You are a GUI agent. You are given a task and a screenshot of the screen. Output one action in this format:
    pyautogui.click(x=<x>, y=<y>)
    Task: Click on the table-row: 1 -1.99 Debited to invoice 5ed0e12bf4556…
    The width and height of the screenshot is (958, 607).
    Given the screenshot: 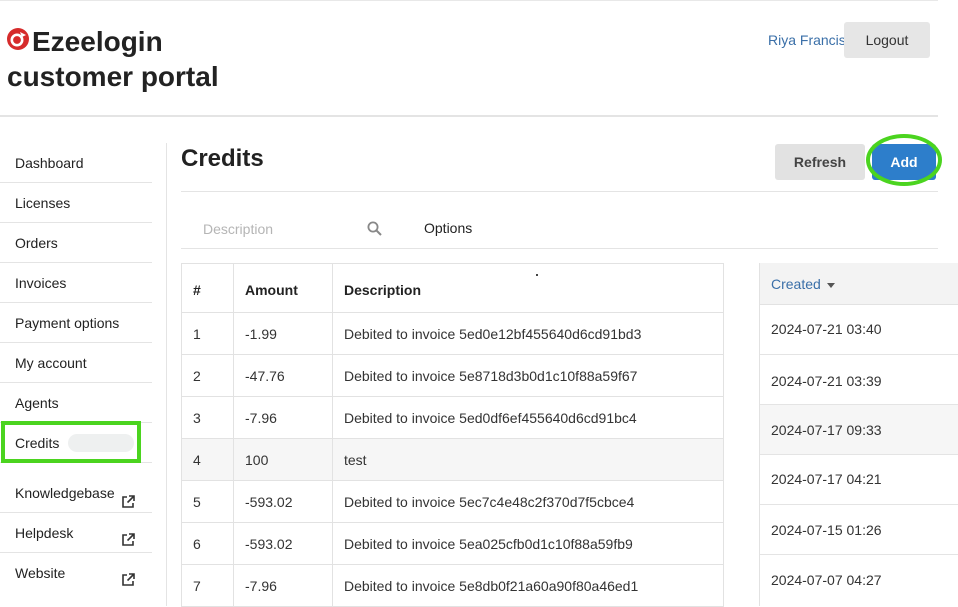 What is the action you would take?
    pyautogui.click(x=452, y=333)
    